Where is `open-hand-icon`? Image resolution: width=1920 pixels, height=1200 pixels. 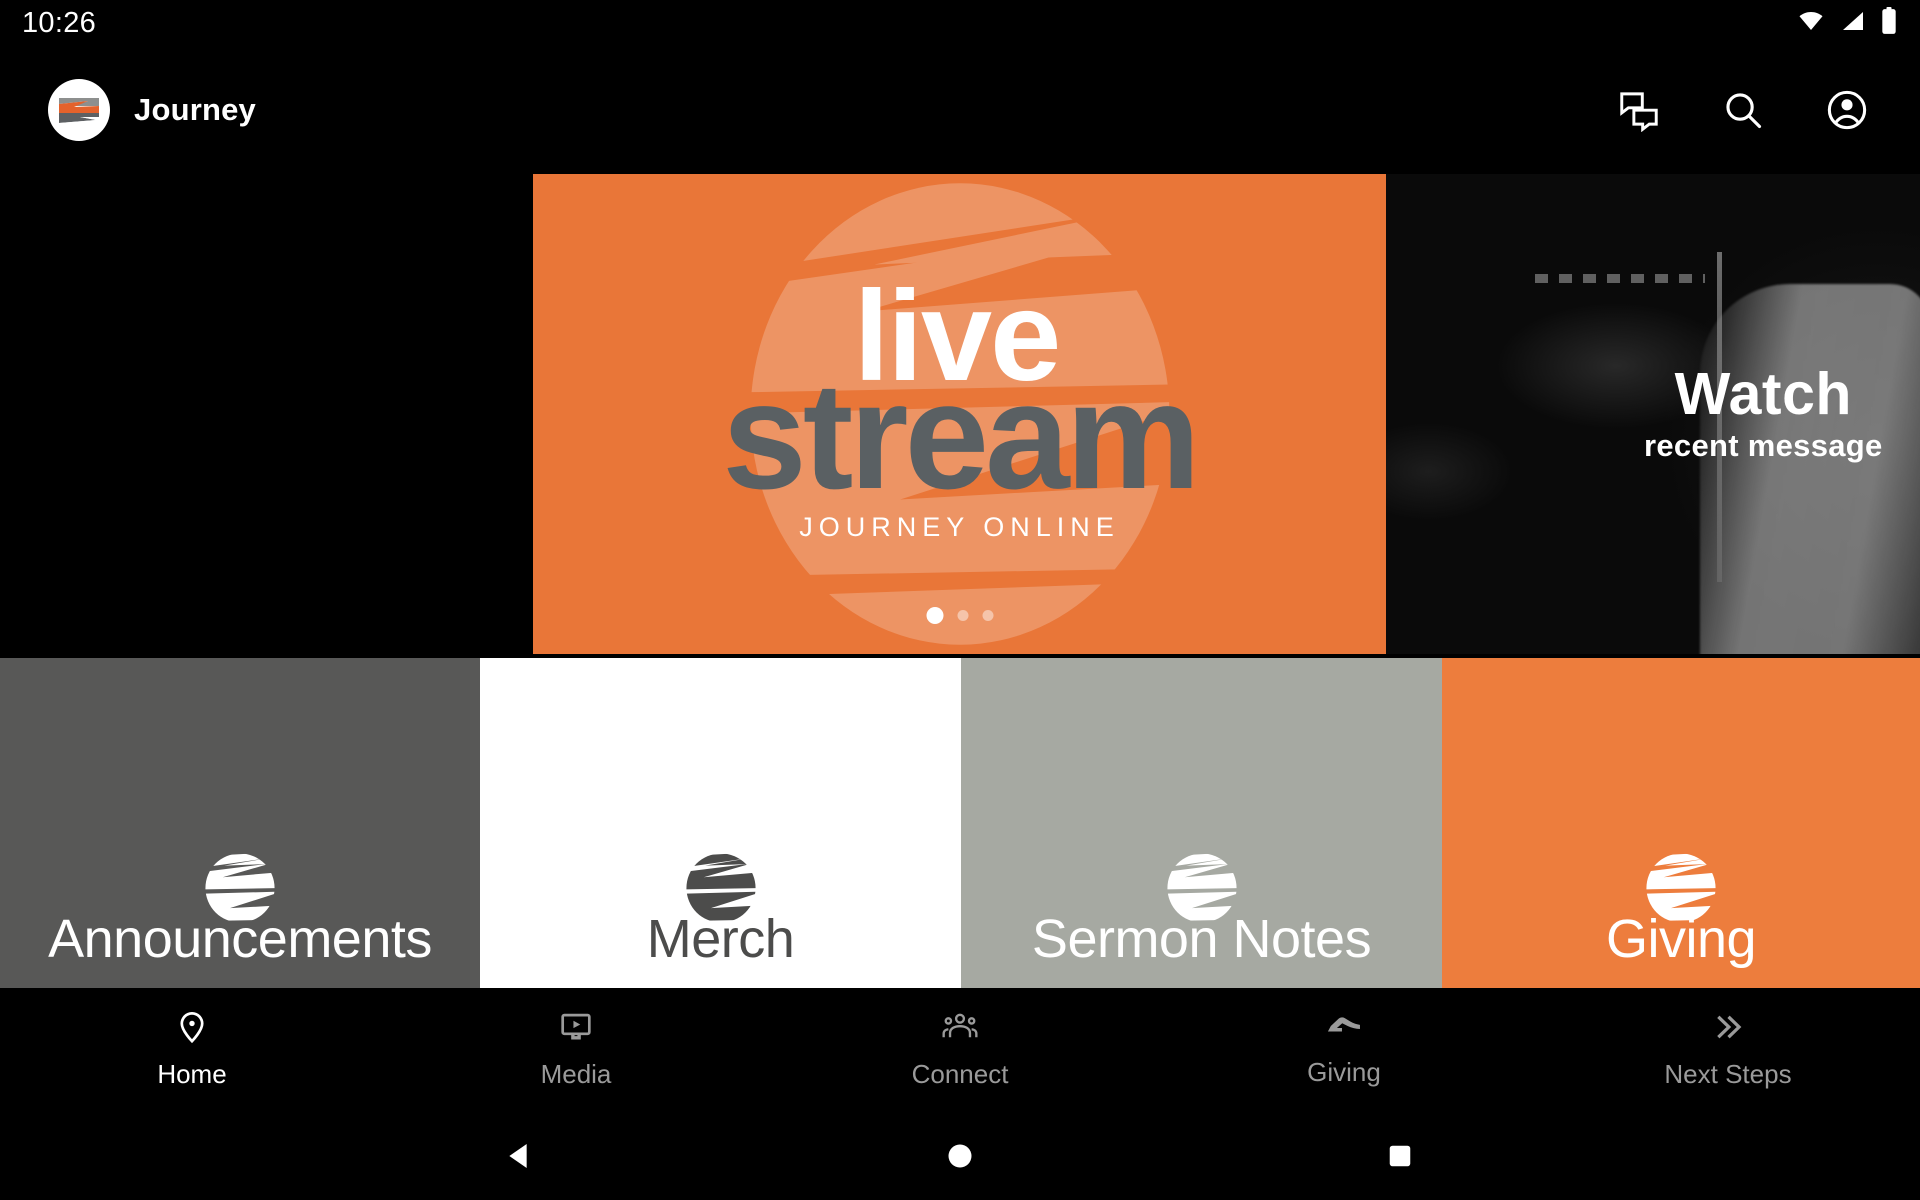 open-hand-icon is located at coordinates (1344, 1029).